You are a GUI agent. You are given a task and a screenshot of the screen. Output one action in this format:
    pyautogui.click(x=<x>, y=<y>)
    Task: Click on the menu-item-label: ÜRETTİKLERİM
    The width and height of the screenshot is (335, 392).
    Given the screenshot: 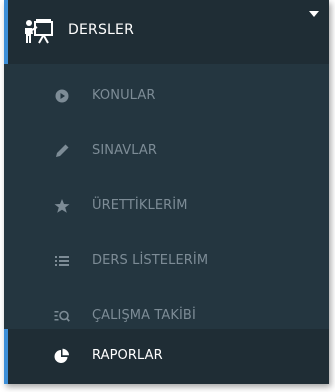 What is the action you would take?
    pyautogui.click(x=140, y=205)
    